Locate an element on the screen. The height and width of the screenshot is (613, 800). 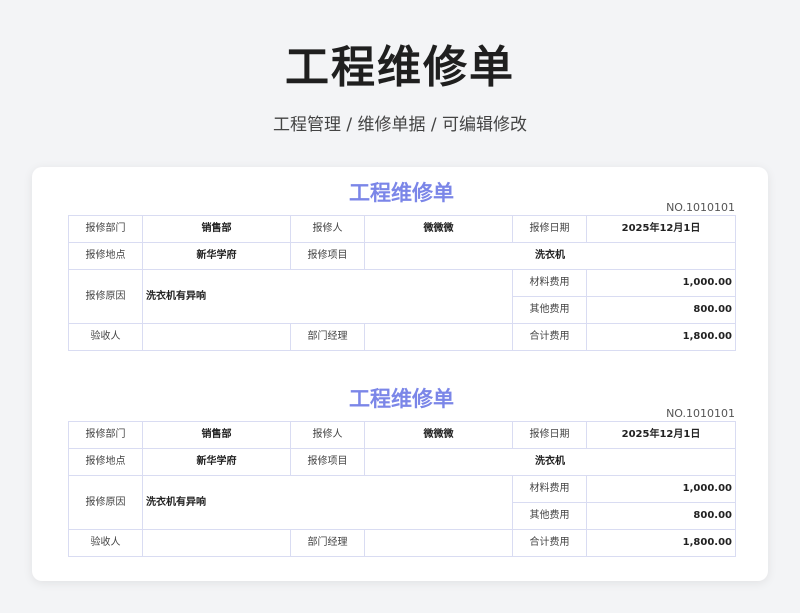
page-subtitle: 工程管理 / 维修单据 / 可编辑修改 is located at coordinates (400, 125).